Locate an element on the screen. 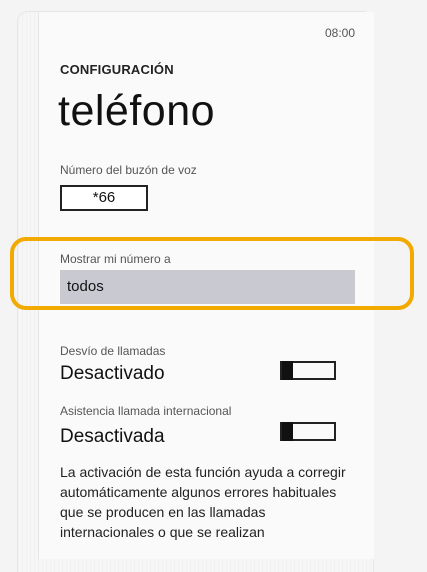 This screenshot has width=427, height=572. international-assist-label: Asistencia llamada internacional is located at coordinates (146, 411).